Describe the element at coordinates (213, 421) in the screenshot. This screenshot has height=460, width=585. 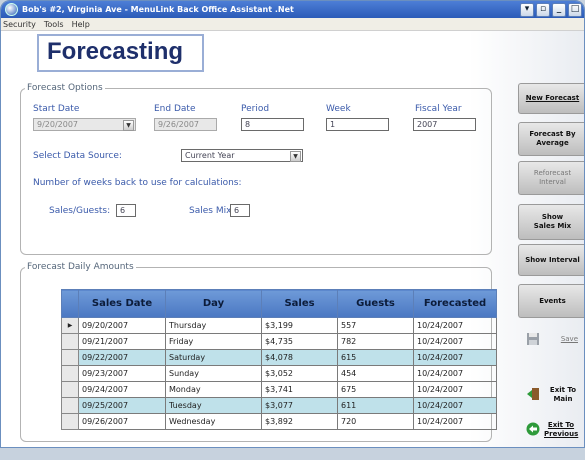
I see `cell-day: Wednesday` at that location.